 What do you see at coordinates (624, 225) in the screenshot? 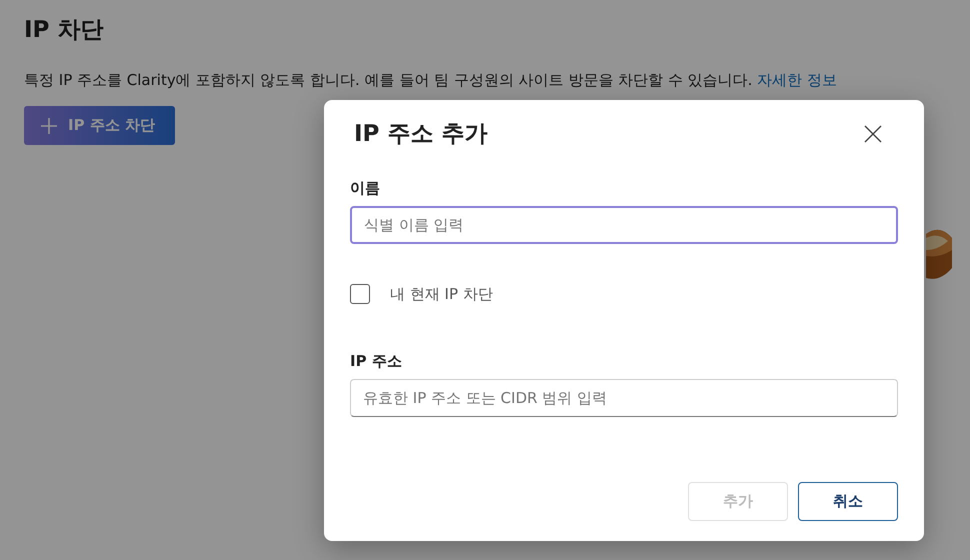
I see `input-field: 식별 이름 입력` at bounding box center [624, 225].